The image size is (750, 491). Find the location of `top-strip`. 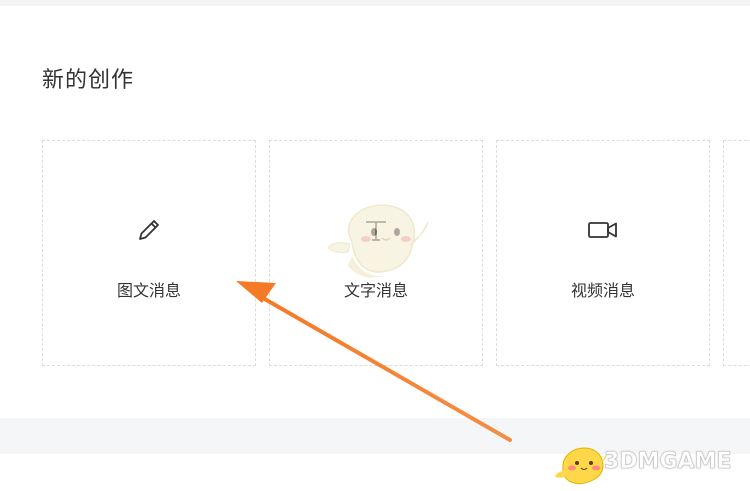

top-strip is located at coordinates (375, 3).